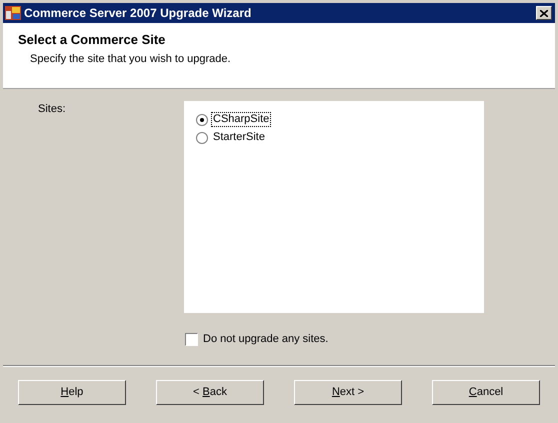 The width and height of the screenshot is (558, 423). What do you see at coordinates (340, 119) in the screenshot?
I see `site-option: CSharpSite` at bounding box center [340, 119].